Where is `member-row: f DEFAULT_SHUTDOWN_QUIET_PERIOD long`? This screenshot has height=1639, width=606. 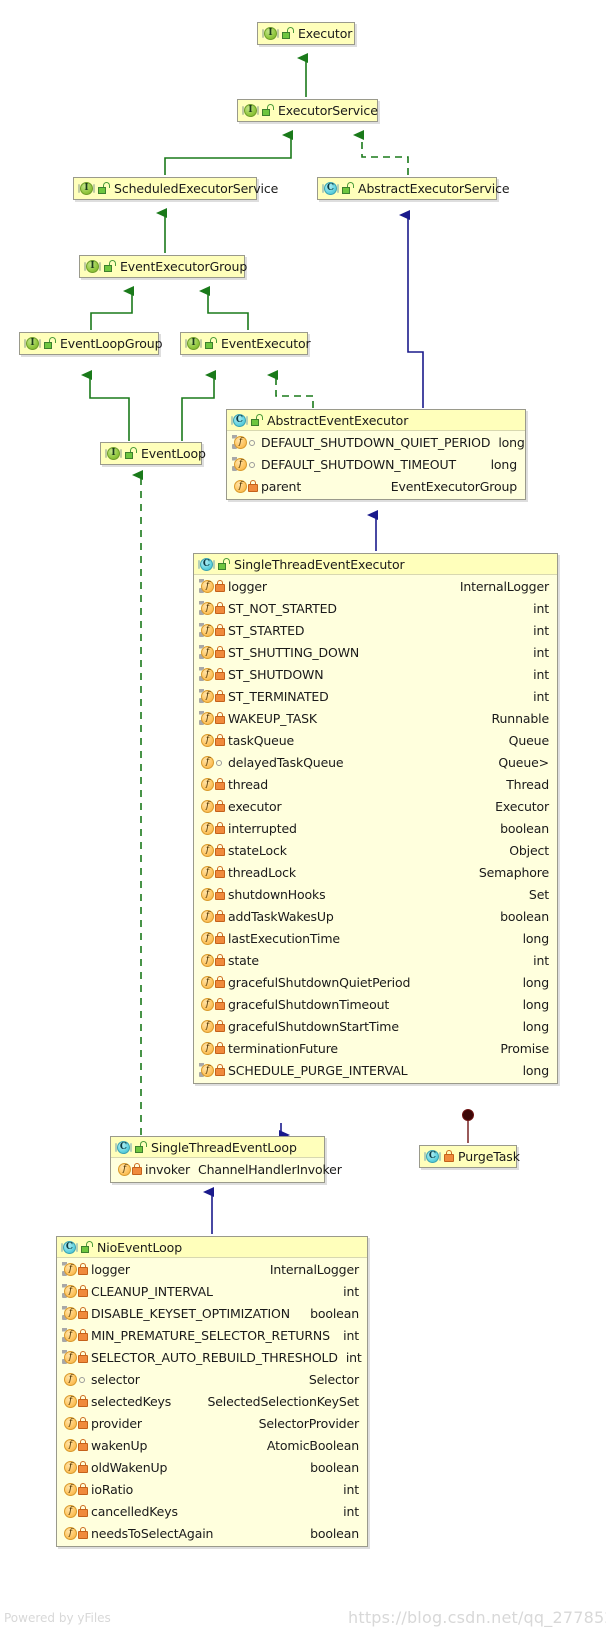 member-row: f DEFAULT_SHUTDOWN_QUIET_PERIOD long is located at coordinates (376, 442).